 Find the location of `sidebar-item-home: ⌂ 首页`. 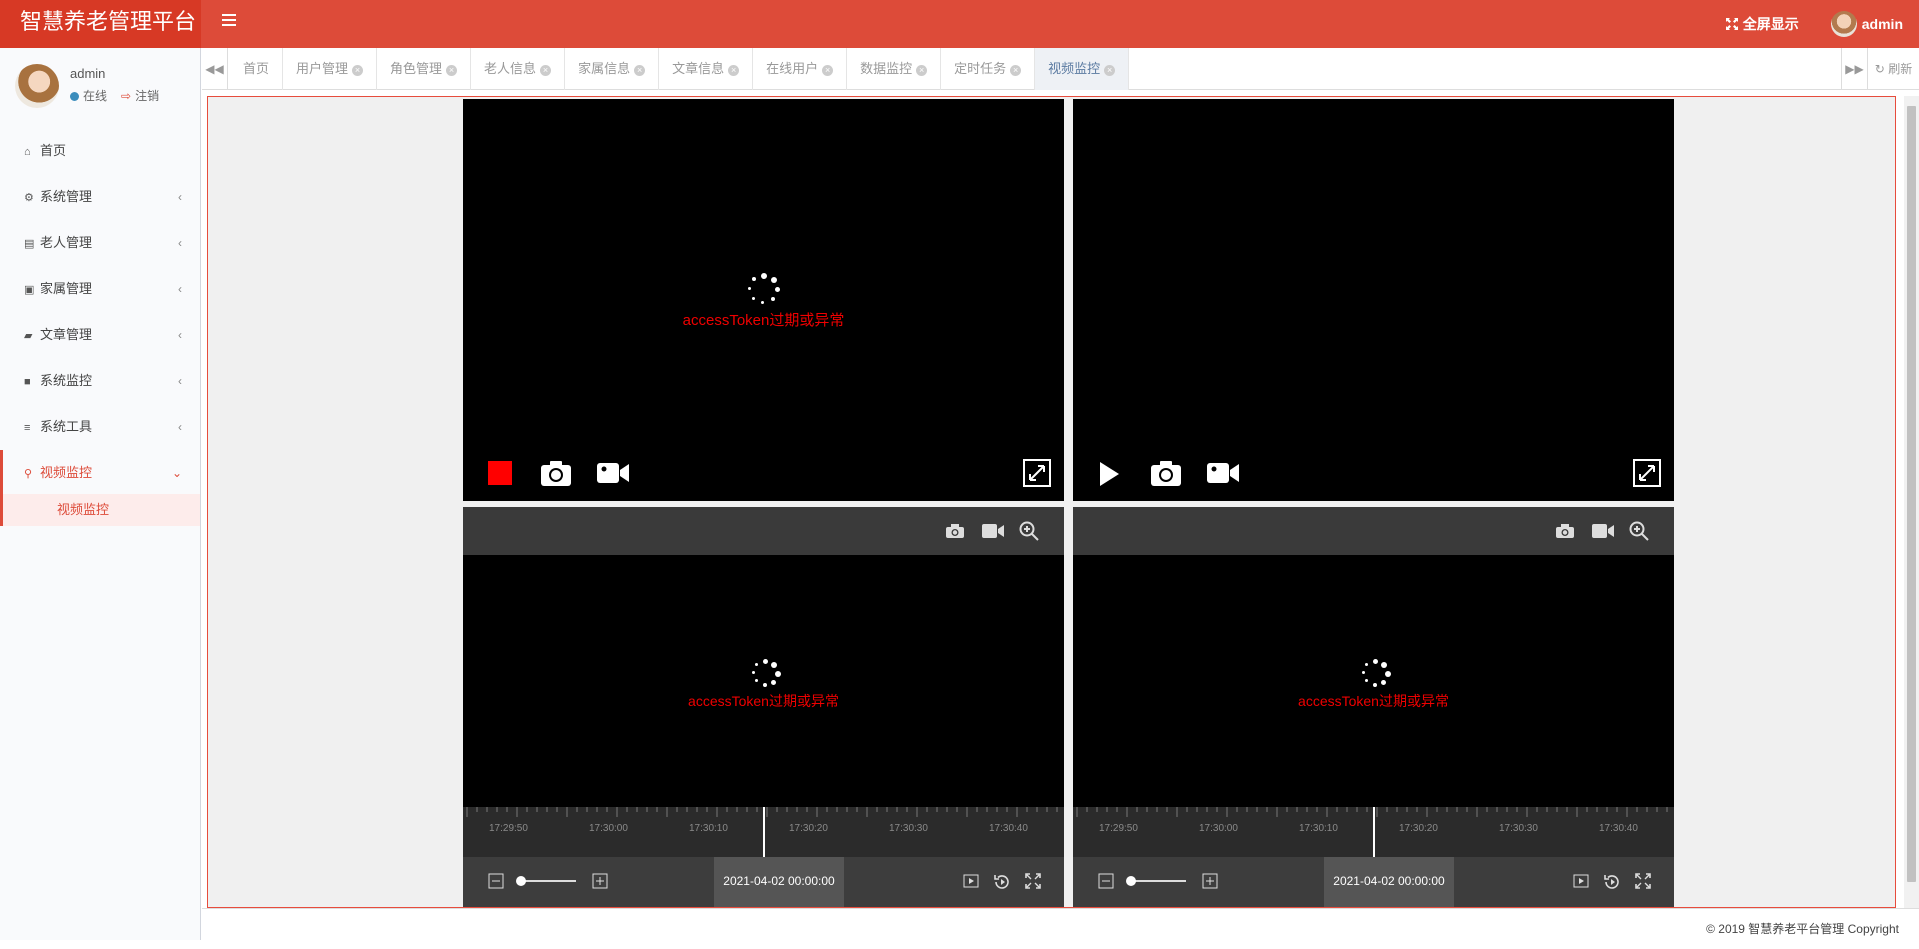

sidebar-item-home: ⌂ 首页 is located at coordinates (100, 151).